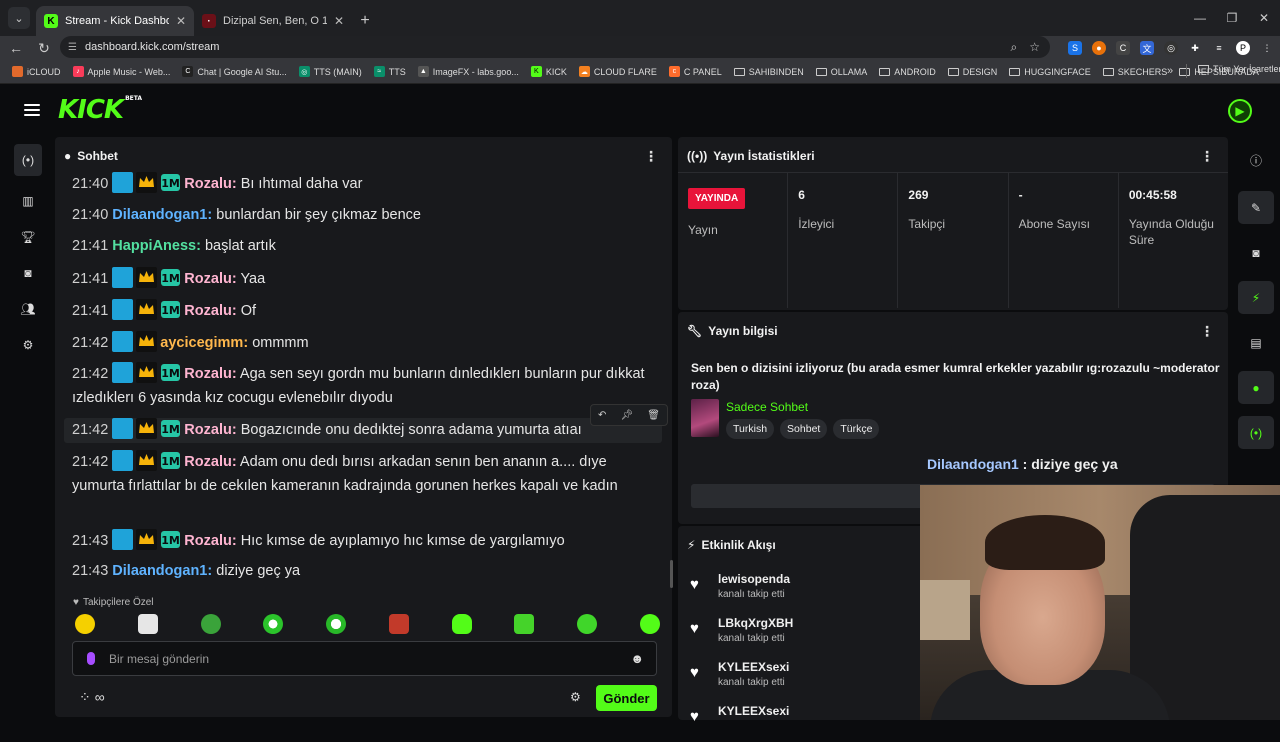 This screenshot has width=1280, height=742. Describe the element at coordinates (1170, 71) in the screenshot. I see `bookmarks-overflow-icon: »` at that location.